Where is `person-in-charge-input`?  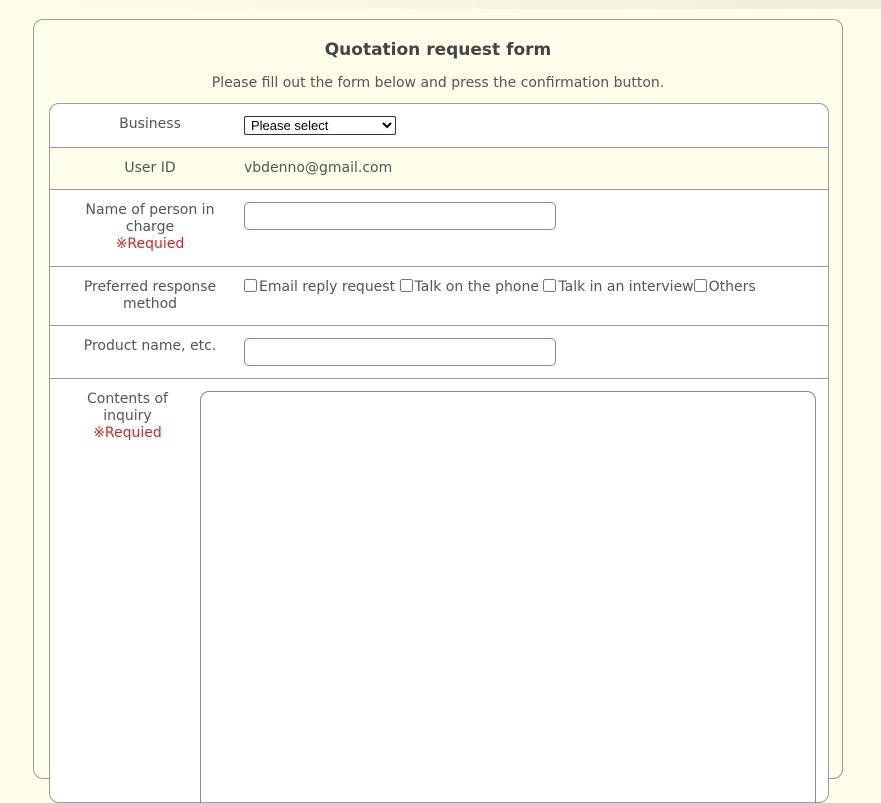
person-in-charge-input is located at coordinates (400, 216).